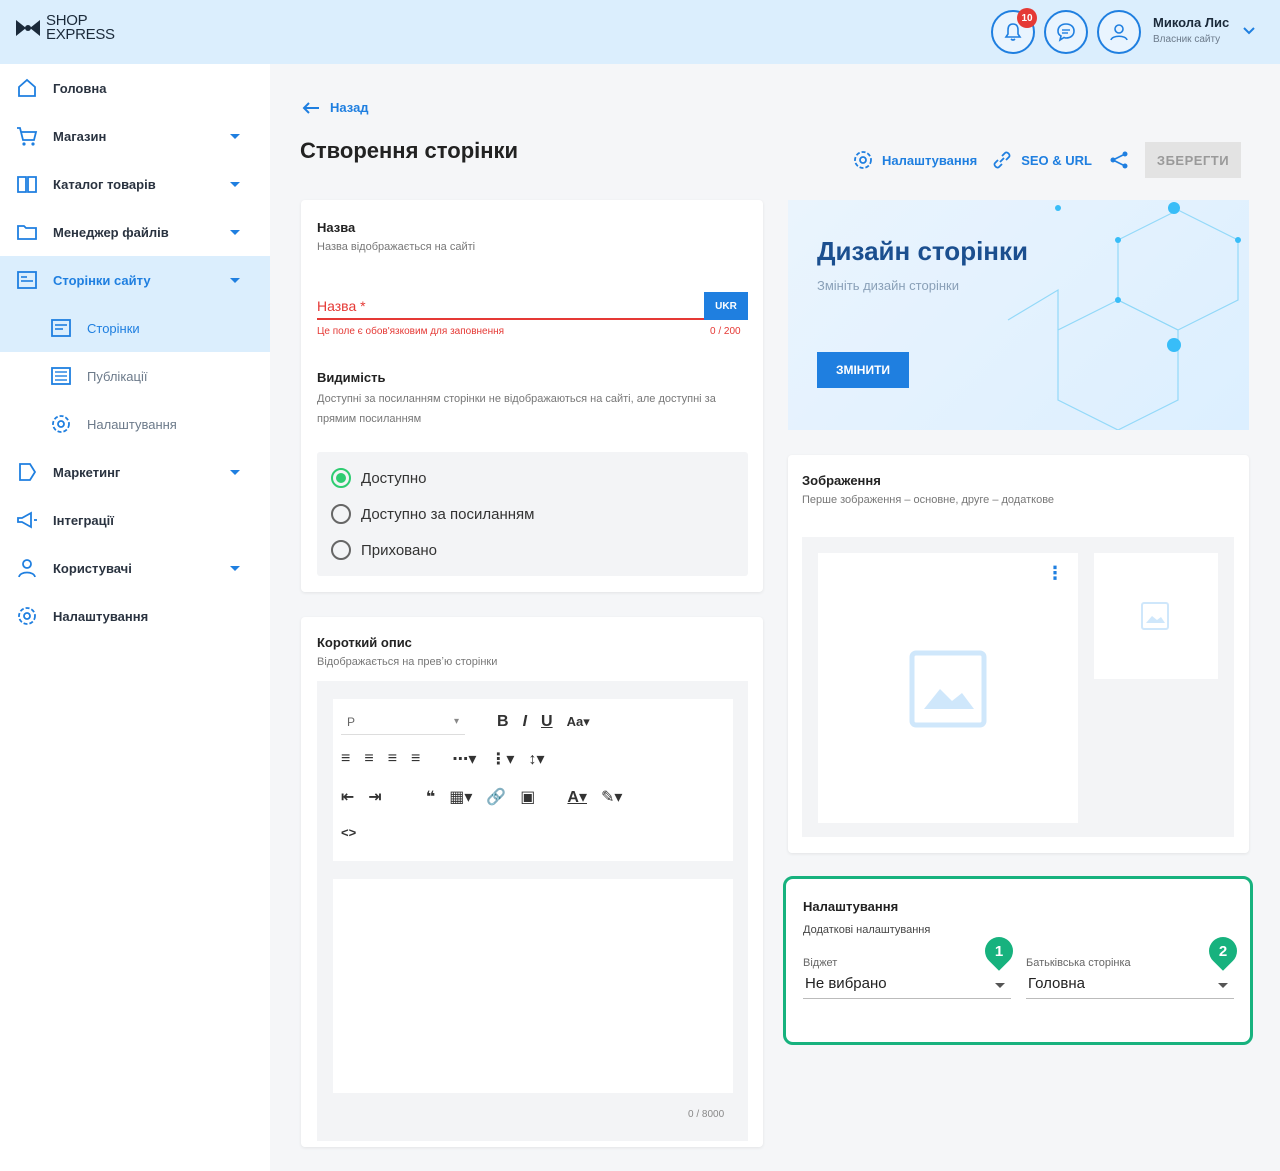 This screenshot has width=1280, height=1171. Describe the element at coordinates (914, 160) in the screenshot. I see `settings-link: Налаштування` at that location.